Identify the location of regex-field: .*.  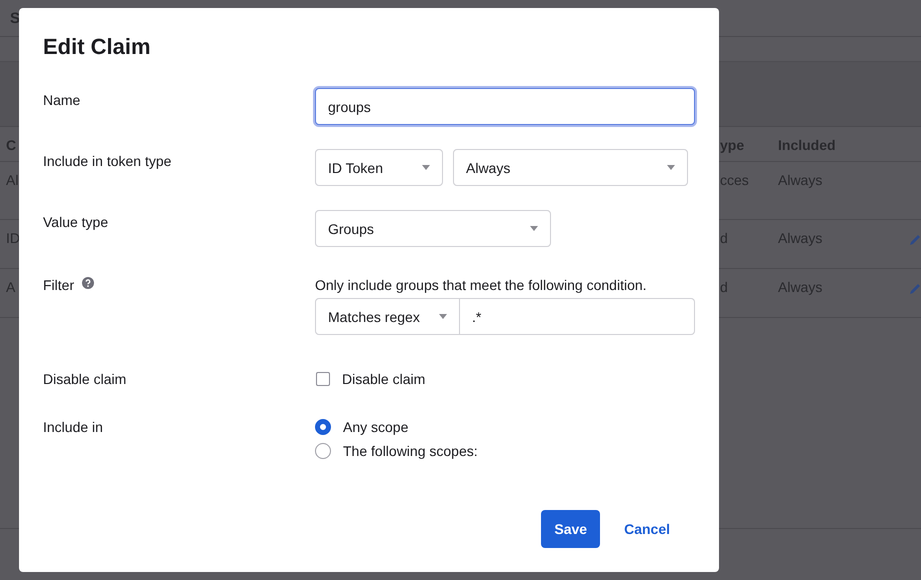
(577, 316).